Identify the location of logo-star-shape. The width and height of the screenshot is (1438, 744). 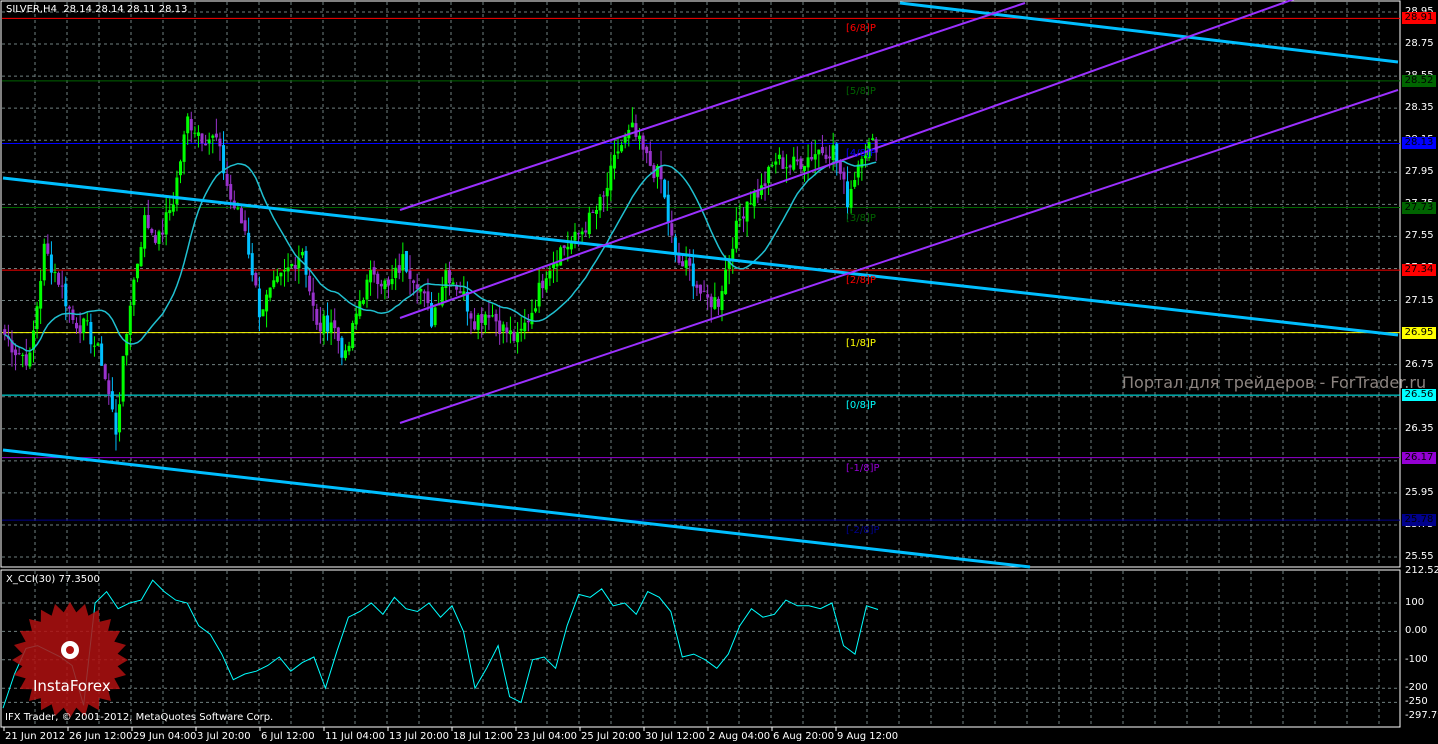
(70, 660).